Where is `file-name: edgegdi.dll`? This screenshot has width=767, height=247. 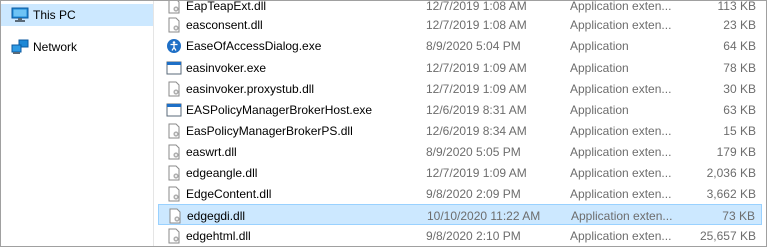 file-name: edgegdi.dll is located at coordinates (216, 216).